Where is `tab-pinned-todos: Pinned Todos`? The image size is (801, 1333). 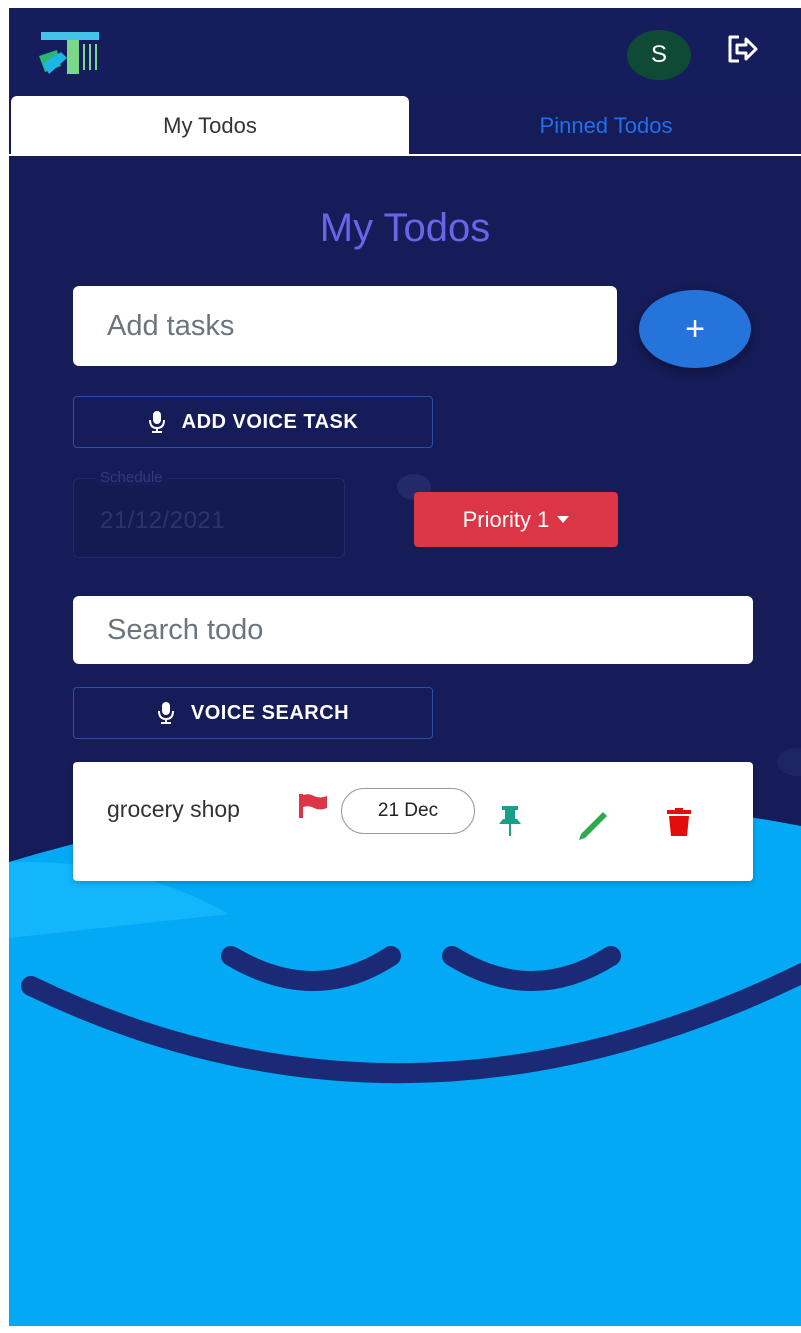
tab-pinned-todos: Pinned Todos is located at coordinates (606, 126).